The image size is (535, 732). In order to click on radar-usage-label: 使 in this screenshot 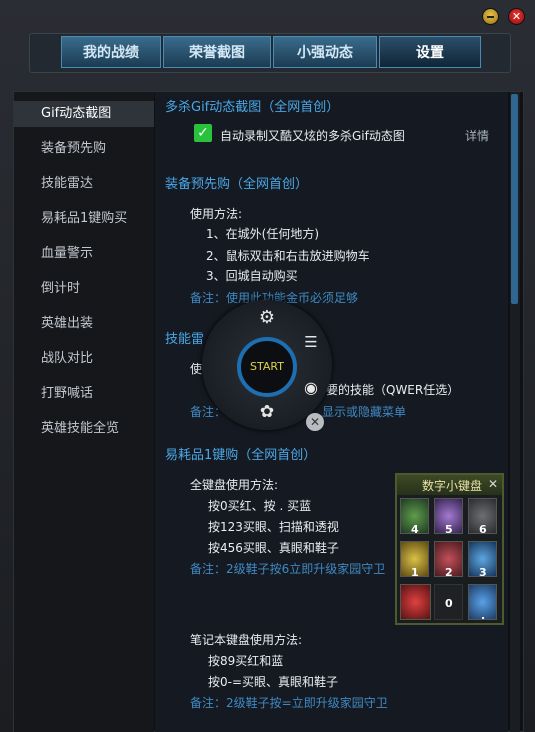, I will do `click(196, 369)`.